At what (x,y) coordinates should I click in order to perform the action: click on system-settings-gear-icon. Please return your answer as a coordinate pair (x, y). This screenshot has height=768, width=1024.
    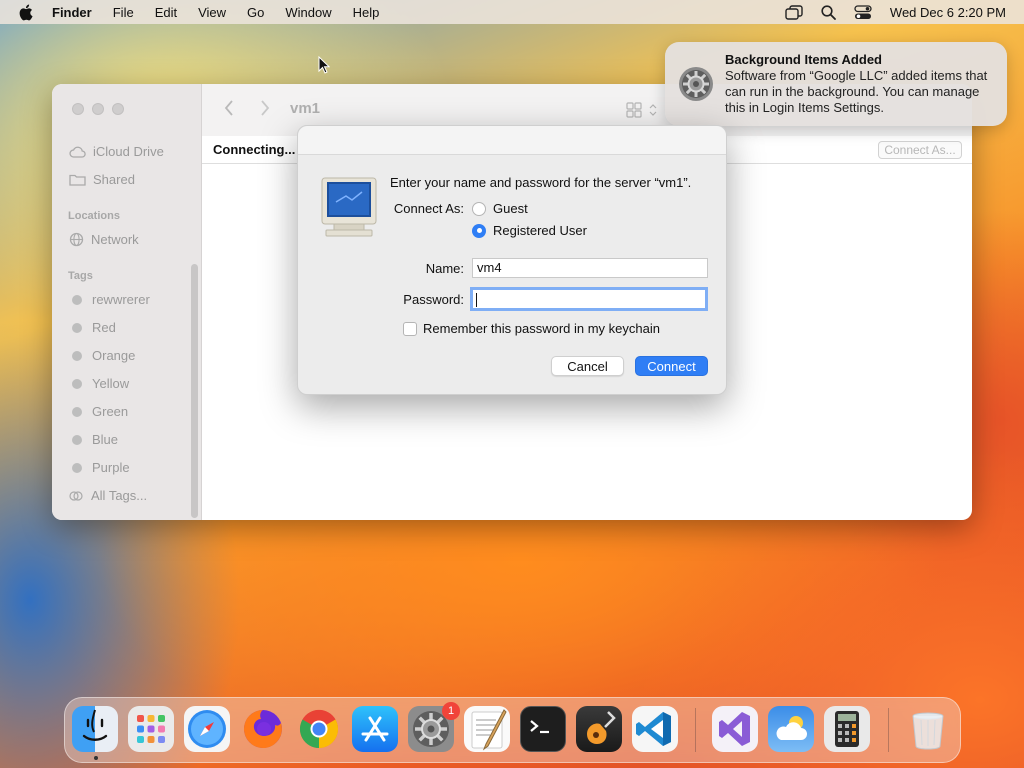
    Looking at the image, I should click on (696, 84).